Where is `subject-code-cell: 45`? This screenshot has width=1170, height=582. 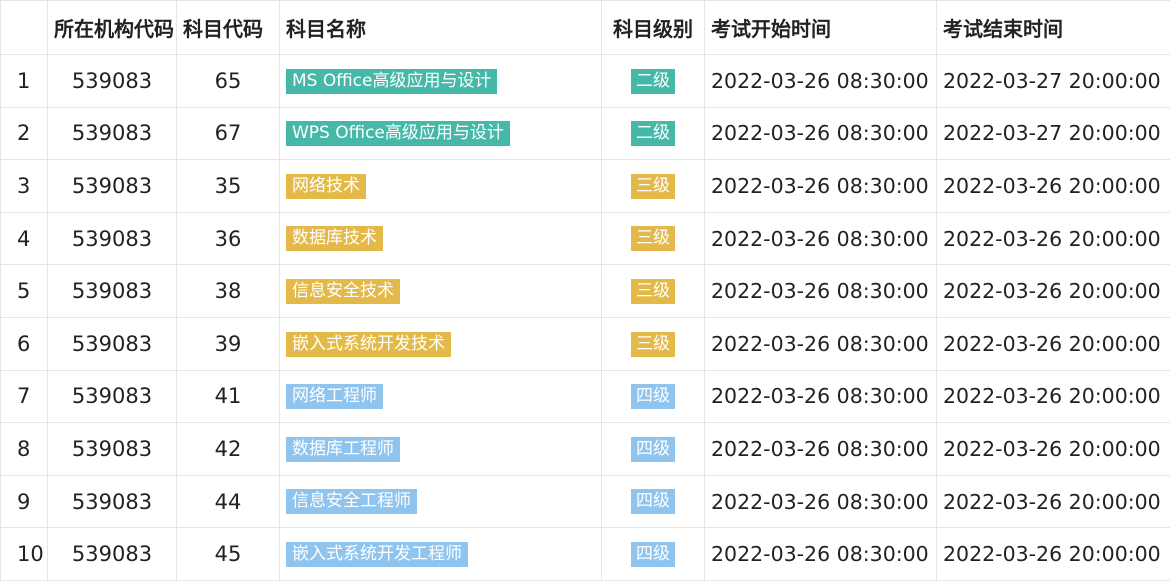
subject-code-cell: 45 is located at coordinates (228, 554).